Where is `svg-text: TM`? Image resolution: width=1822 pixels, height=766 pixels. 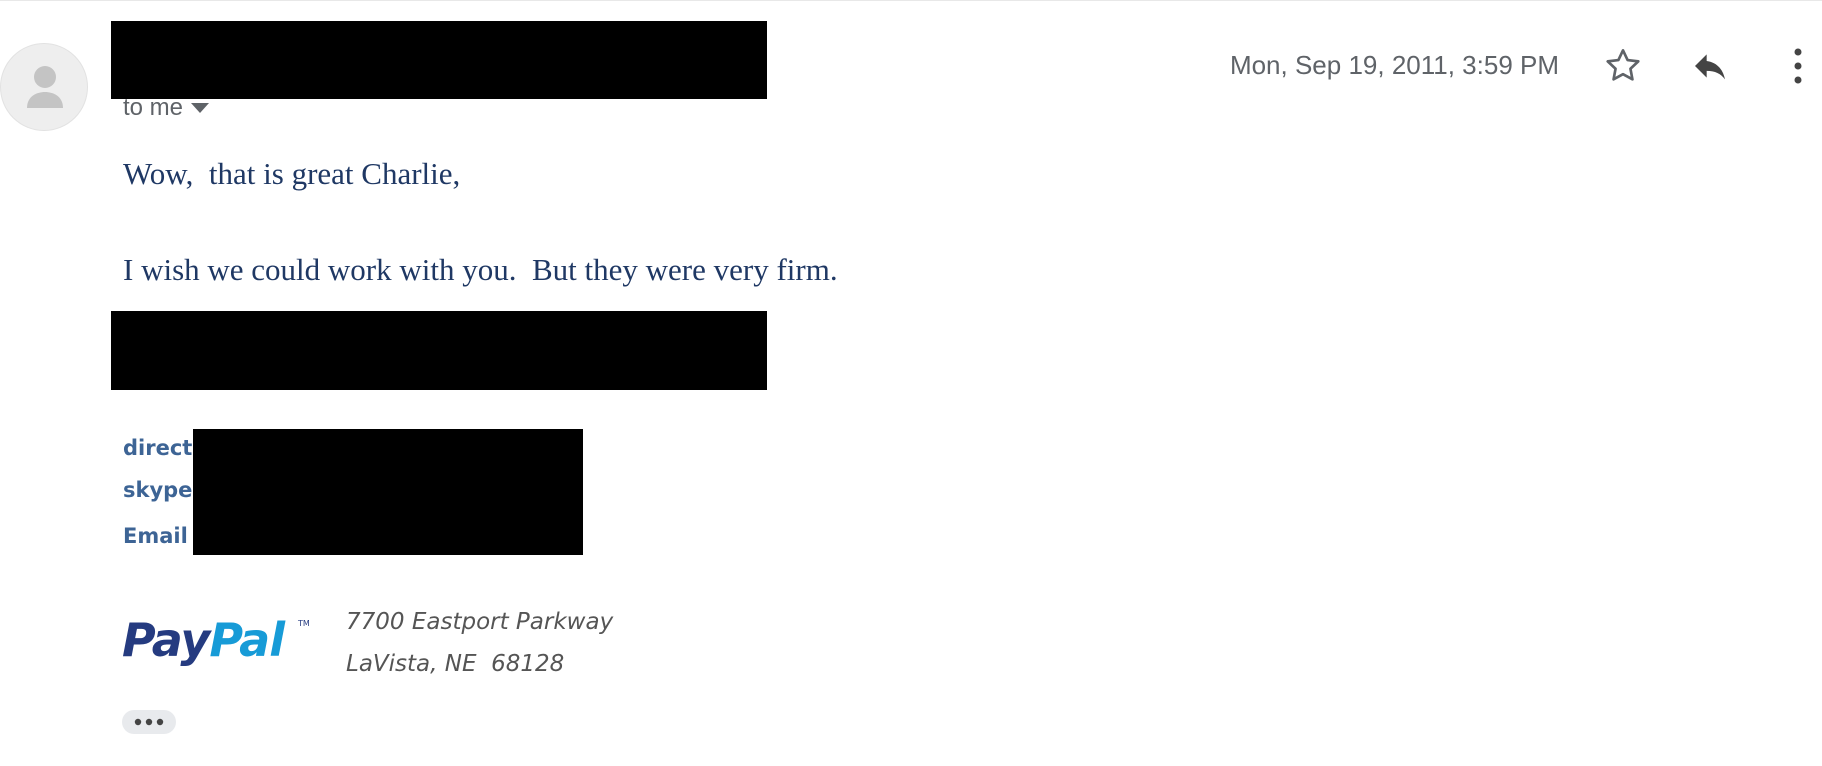 svg-text: TM is located at coordinates (303, 623).